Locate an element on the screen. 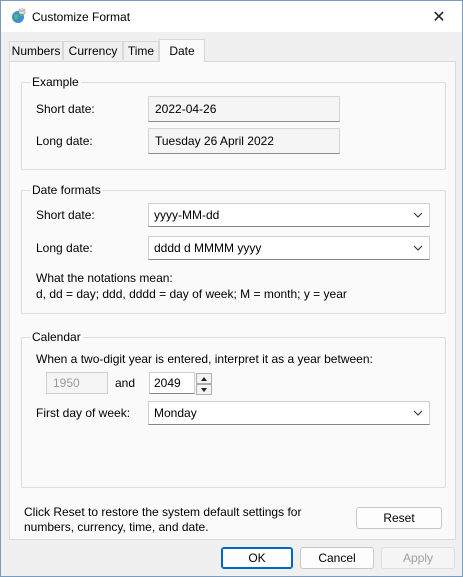  tab-date: Date is located at coordinates (182, 50).